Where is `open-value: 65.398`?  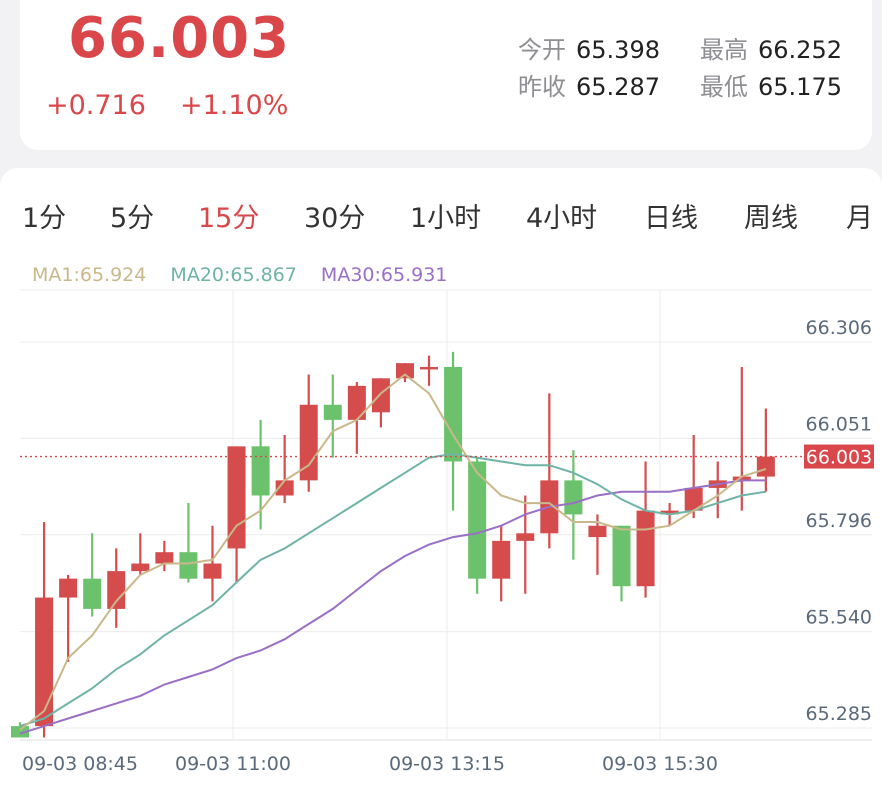 open-value: 65.398 is located at coordinates (618, 50).